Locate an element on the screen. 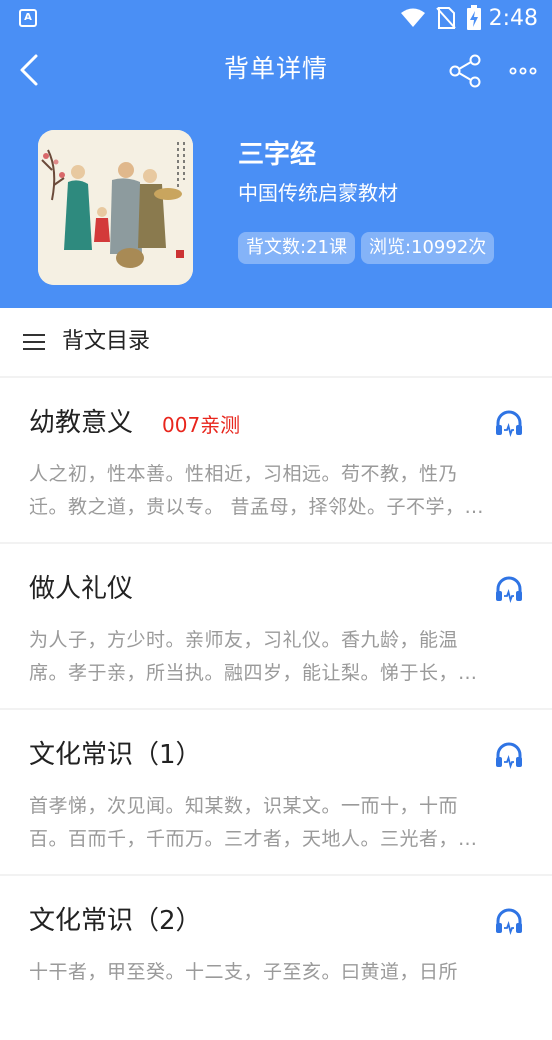 Image resolution: width=552 pixels, height=1040 pixels. lesson-title: 文化常识（2） is located at coordinates (115, 921).